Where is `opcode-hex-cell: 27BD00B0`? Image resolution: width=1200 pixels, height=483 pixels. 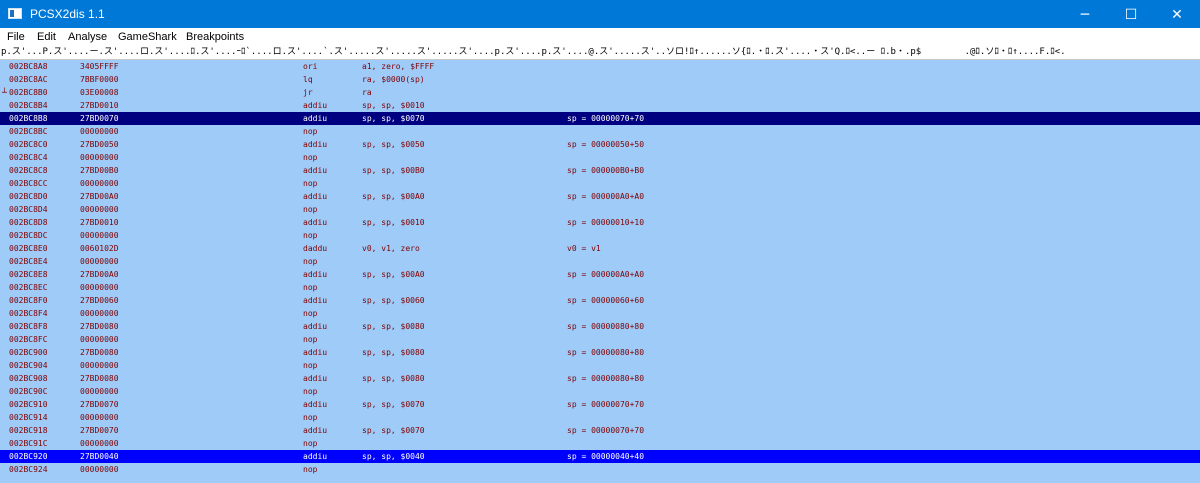
opcode-hex-cell: 27BD00B0 is located at coordinates (99, 170).